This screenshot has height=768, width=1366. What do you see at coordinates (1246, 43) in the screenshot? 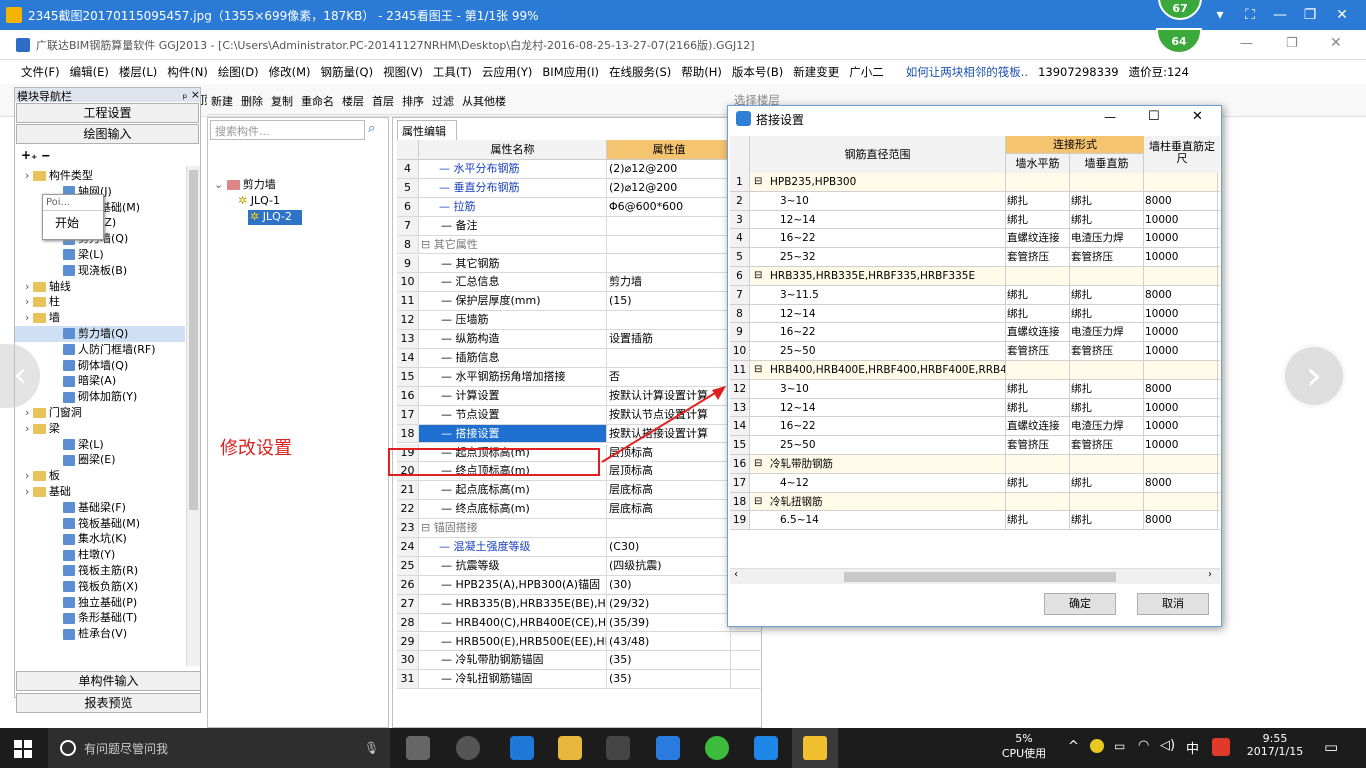
I see `app-minimize-icon: —` at bounding box center [1246, 43].